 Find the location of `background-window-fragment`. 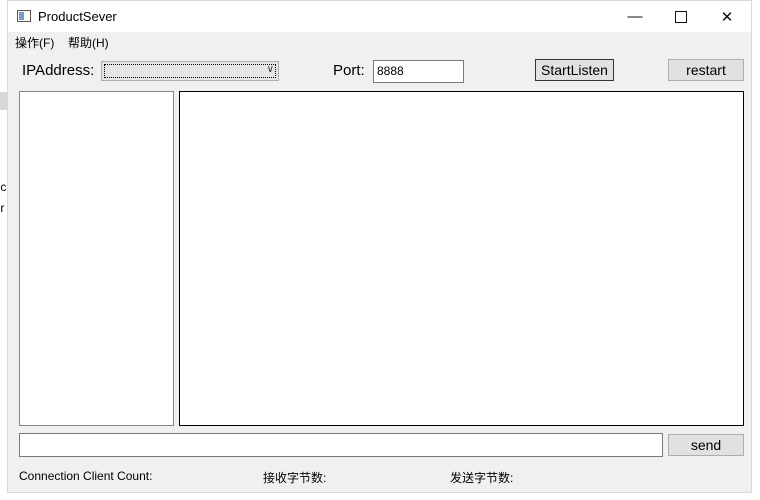

background-window-fragment is located at coordinates (3, 101).